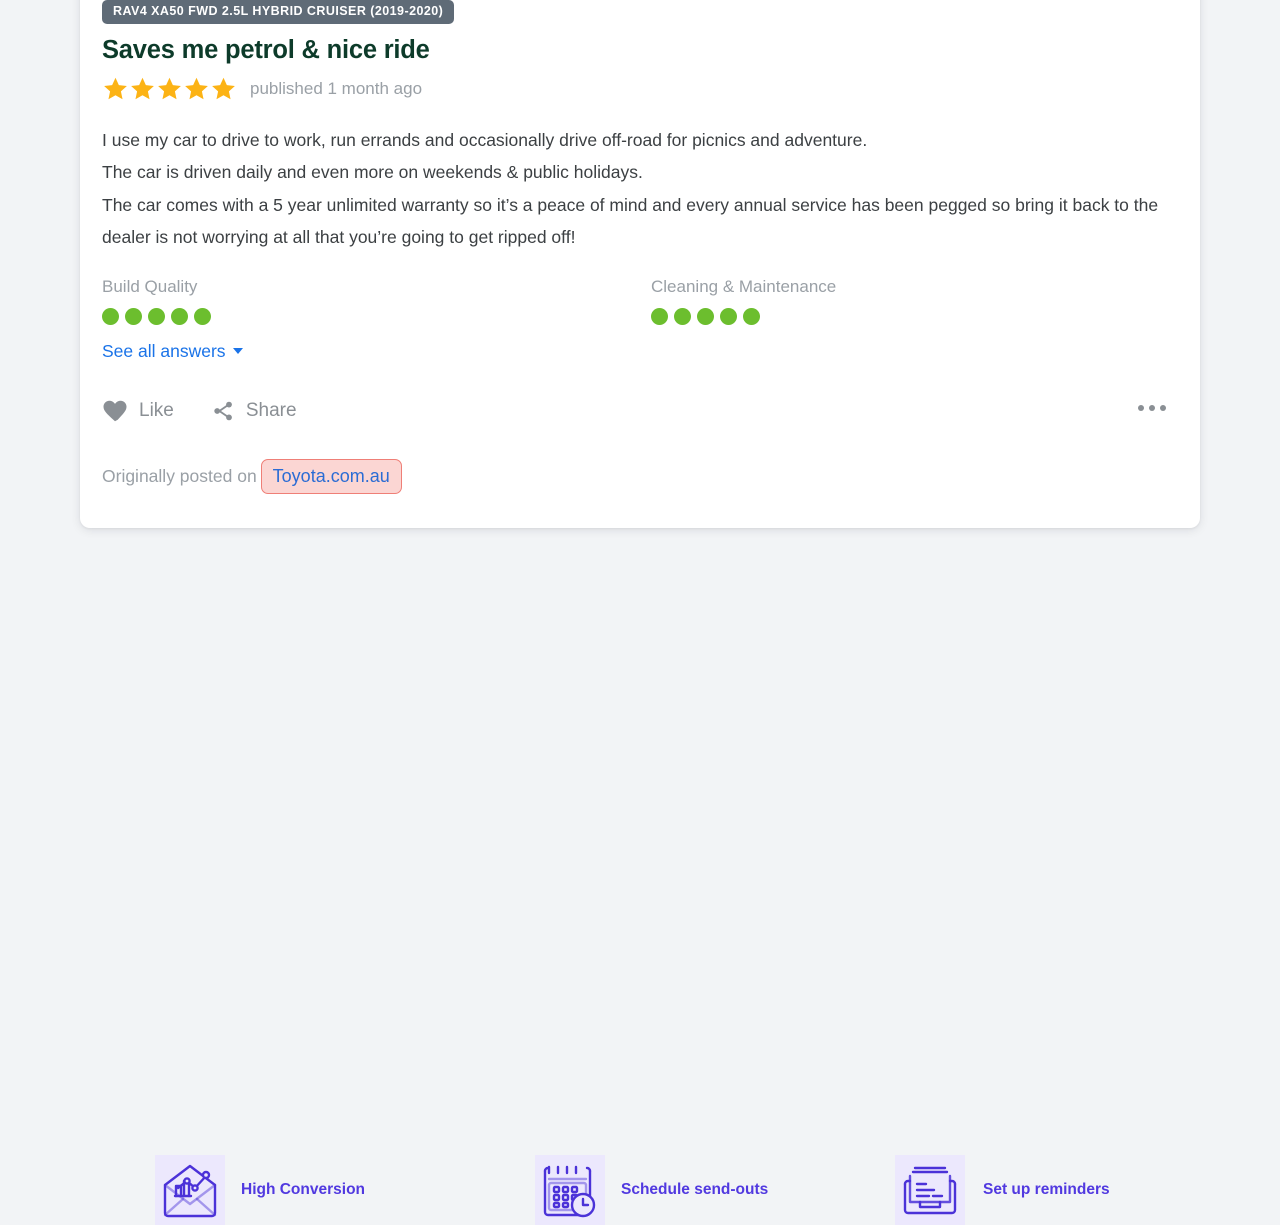 The width and height of the screenshot is (1280, 1225). Describe the element at coordinates (150, 286) in the screenshot. I see `attribute-label: Build Quality` at that location.